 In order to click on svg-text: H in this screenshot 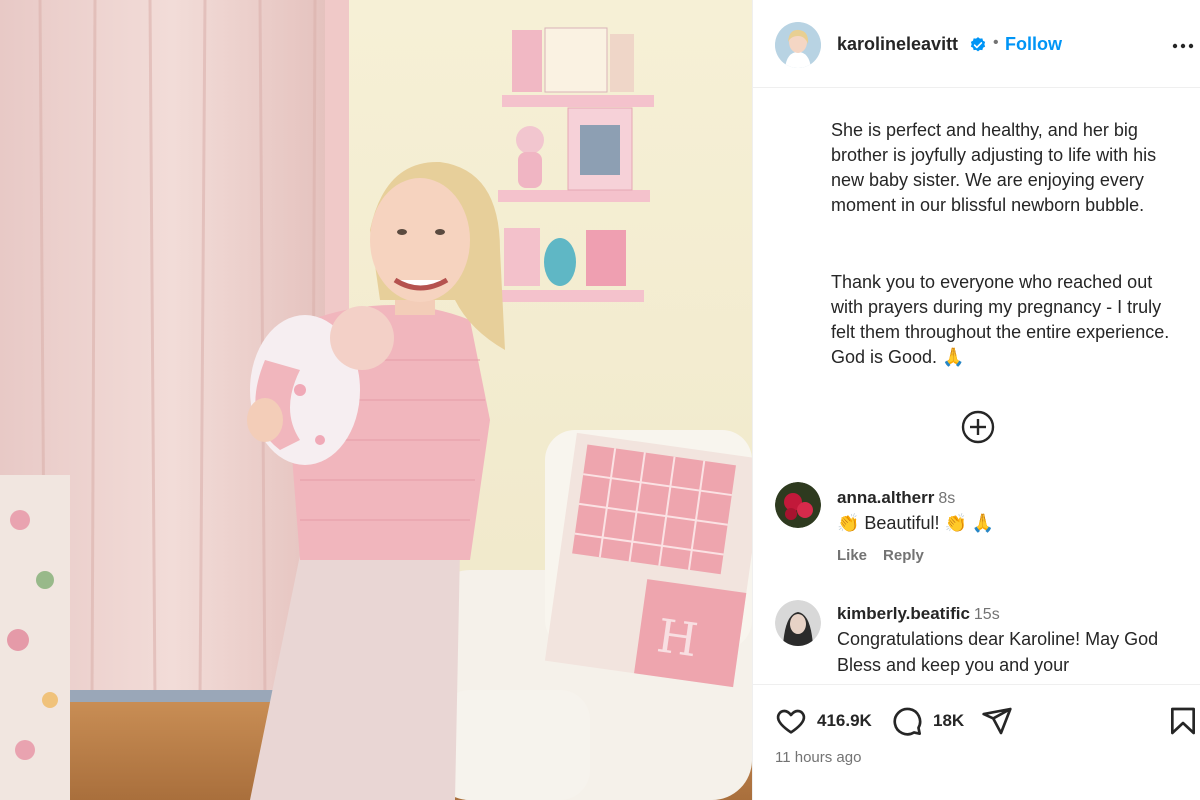, I will do `click(677, 637)`.